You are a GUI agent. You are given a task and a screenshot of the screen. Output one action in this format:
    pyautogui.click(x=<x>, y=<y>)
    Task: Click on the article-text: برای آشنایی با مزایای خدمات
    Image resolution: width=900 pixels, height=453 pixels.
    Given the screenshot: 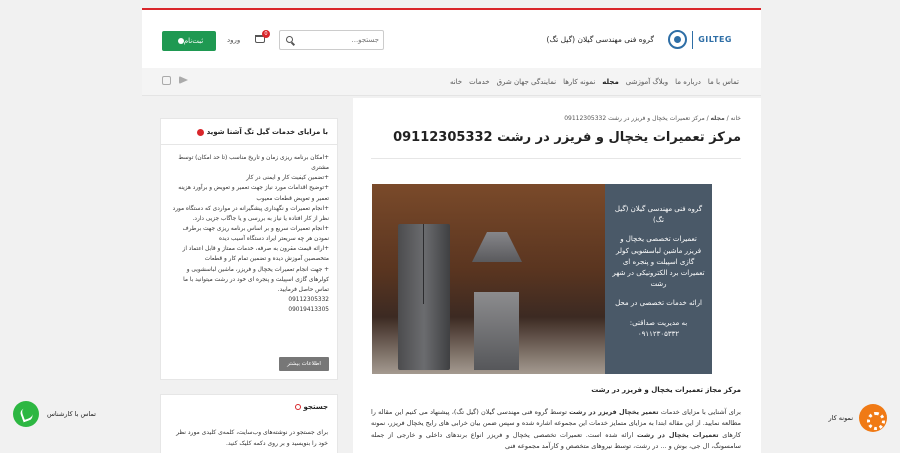 What is the action you would take?
    pyautogui.click(x=699, y=412)
    